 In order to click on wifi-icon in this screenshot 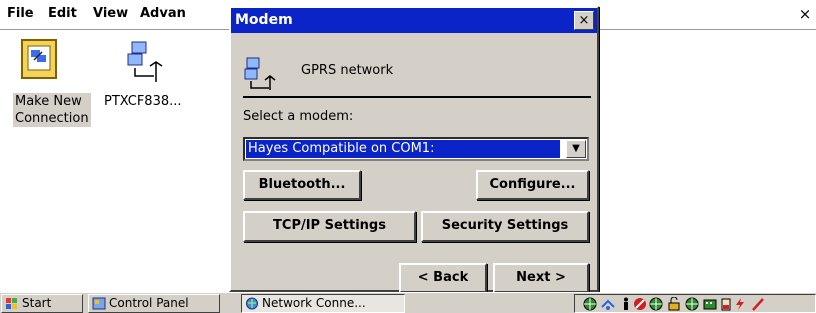, I will do `click(608, 304)`.